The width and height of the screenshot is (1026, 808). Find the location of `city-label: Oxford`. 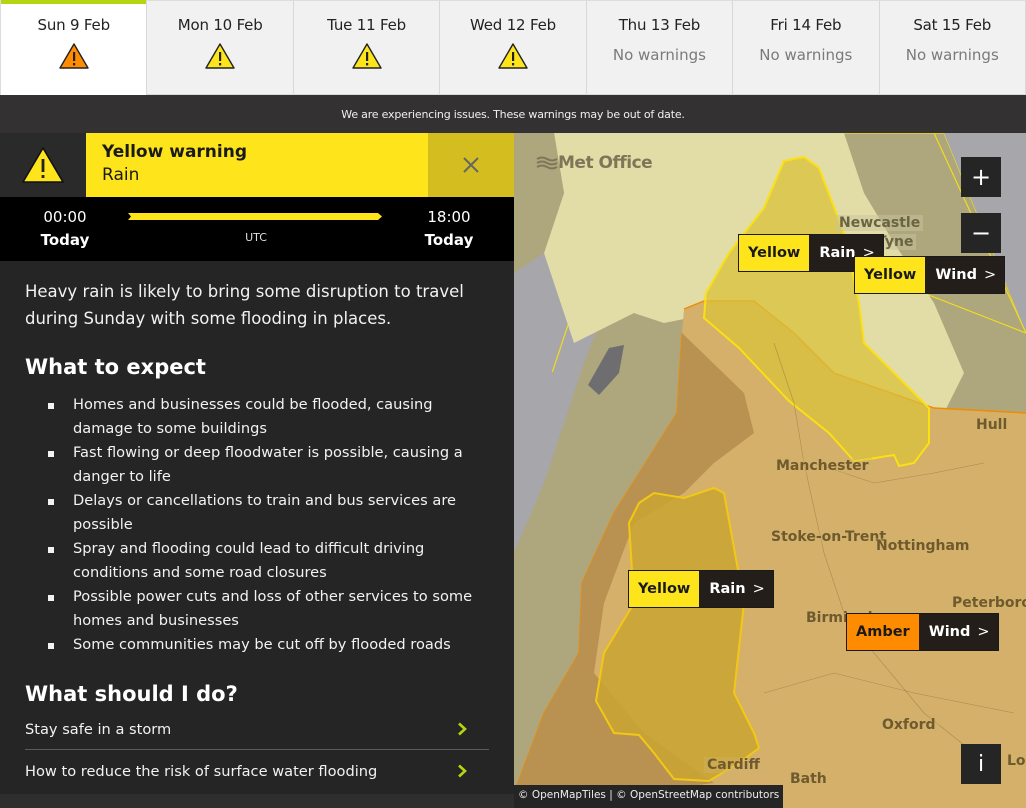

city-label: Oxford is located at coordinates (909, 725).